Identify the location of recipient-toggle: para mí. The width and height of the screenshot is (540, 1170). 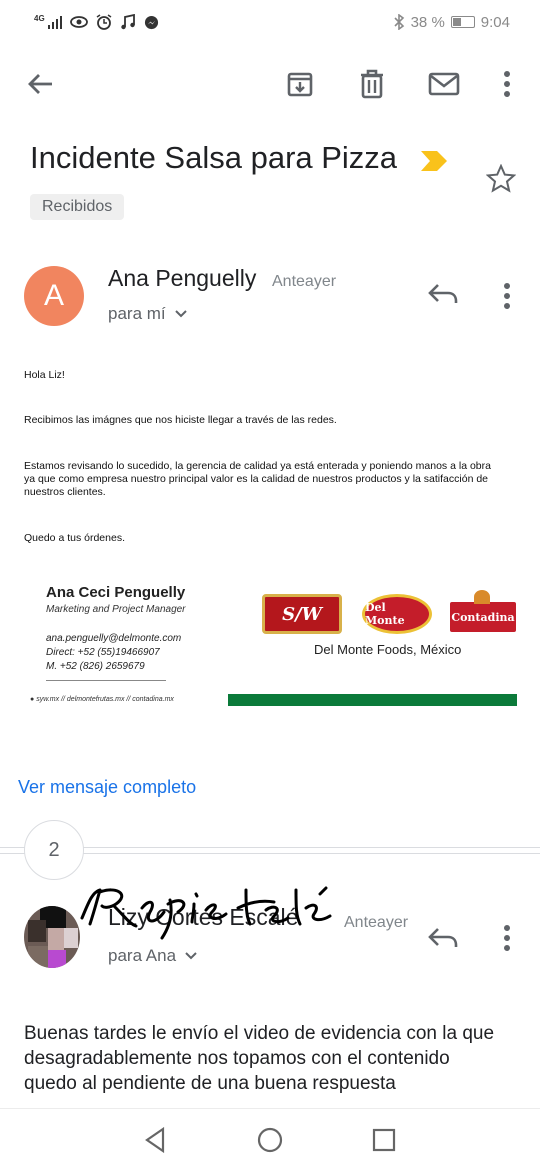
(148, 314).